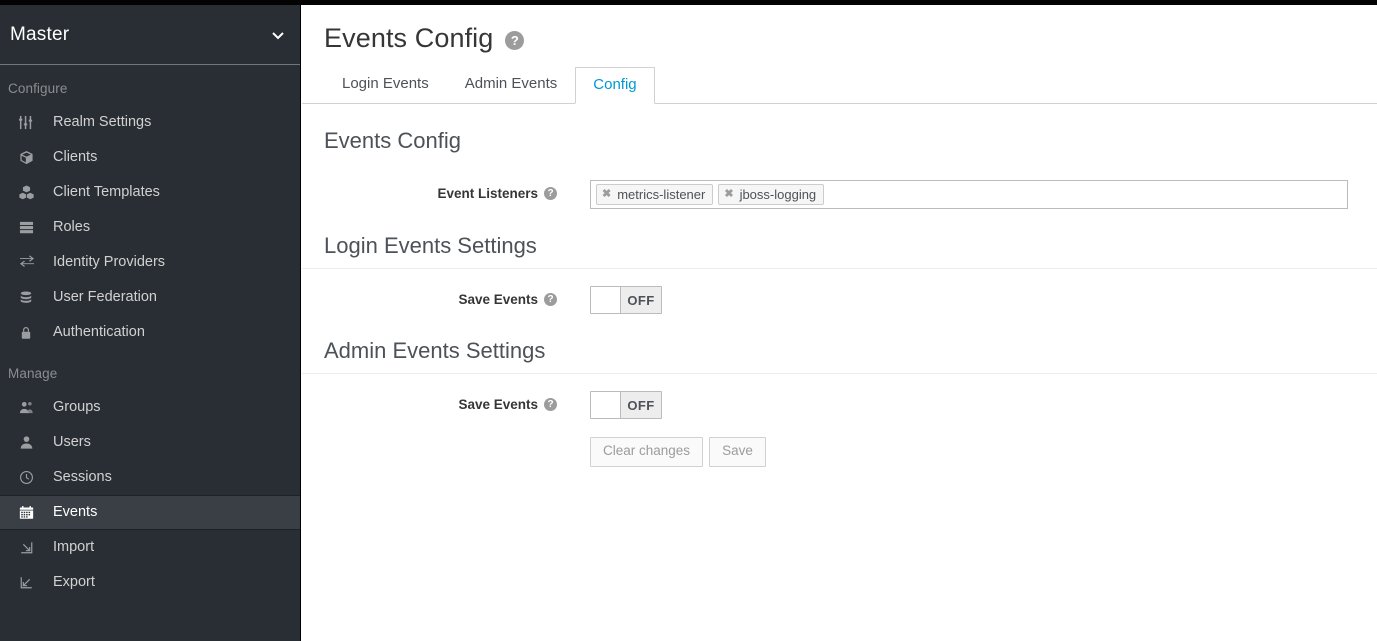  I want to click on page-header: Events Config ?, so click(839, 29).